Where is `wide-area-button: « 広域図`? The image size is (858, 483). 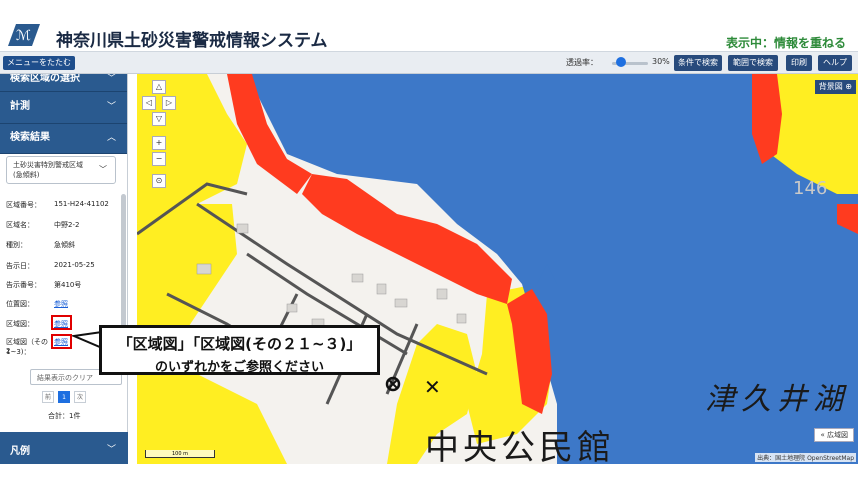
wide-area-button: « 広域図 is located at coordinates (834, 435).